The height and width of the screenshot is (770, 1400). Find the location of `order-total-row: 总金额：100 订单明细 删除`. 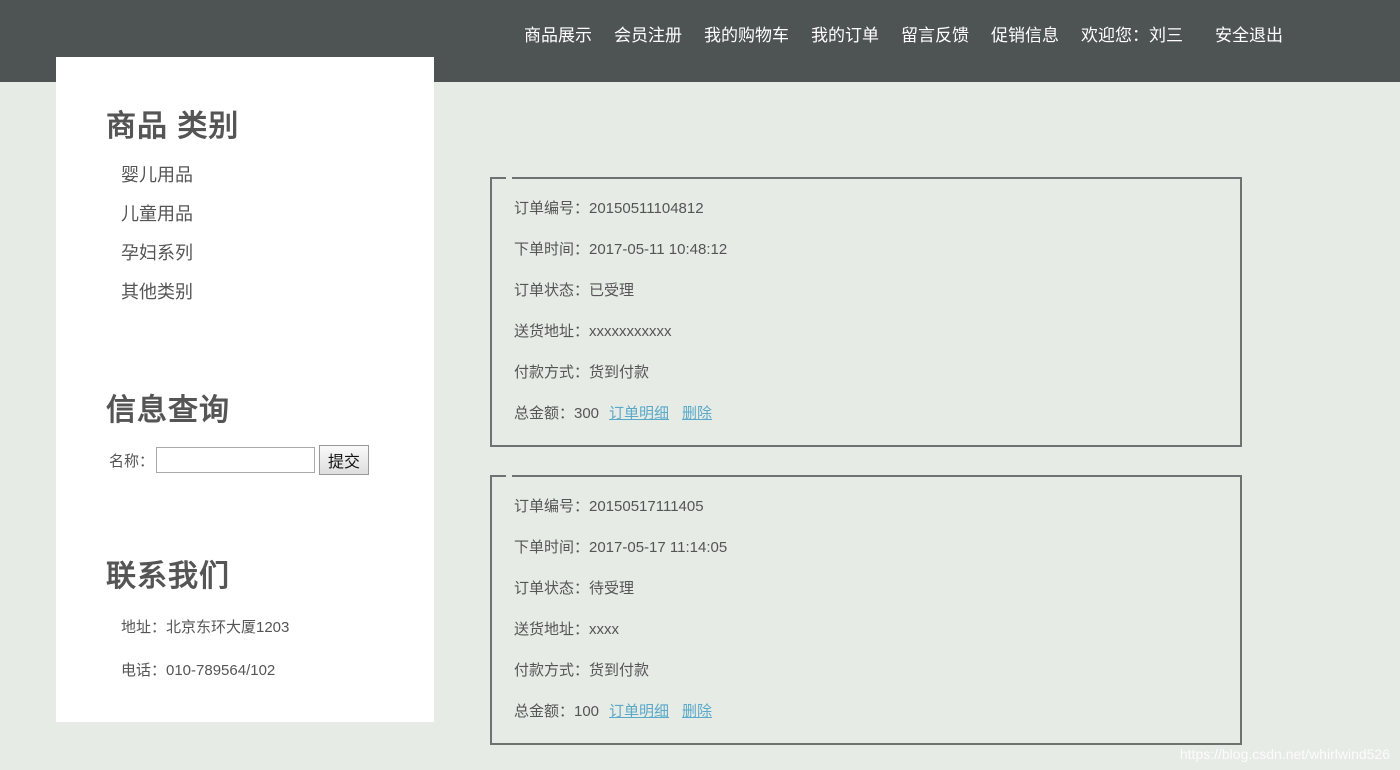

order-total-row: 总金额：100 订单明细 删除 is located at coordinates (613, 712).